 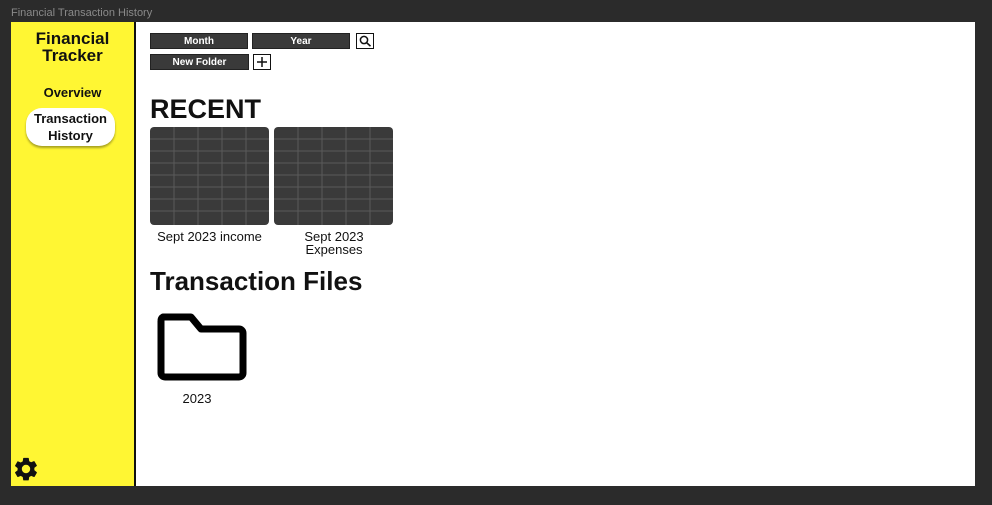 What do you see at coordinates (82, 13) in the screenshot?
I see `window-title: Financial Transaction History` at bounding box center [82, 13].